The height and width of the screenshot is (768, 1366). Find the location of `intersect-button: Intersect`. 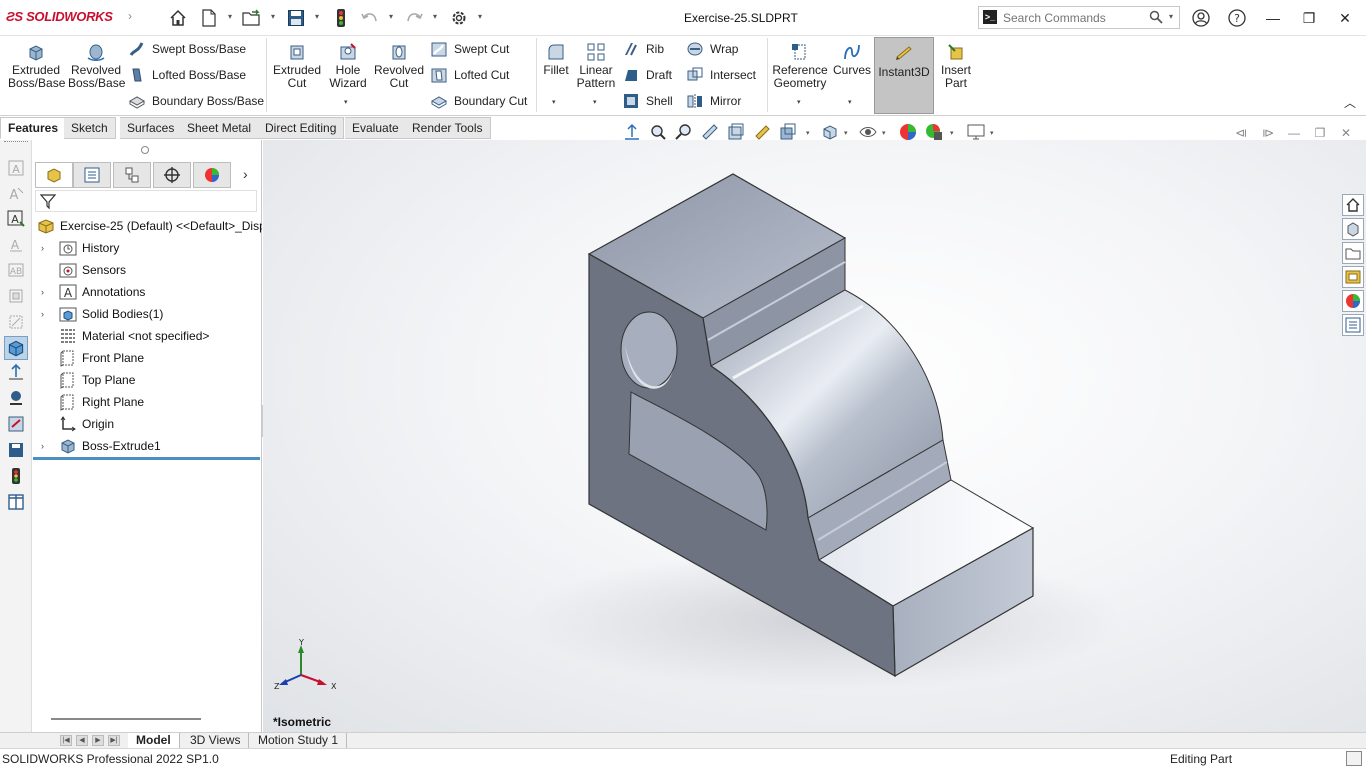

intersect-button: Intersect is located at coordinates (721, 75).